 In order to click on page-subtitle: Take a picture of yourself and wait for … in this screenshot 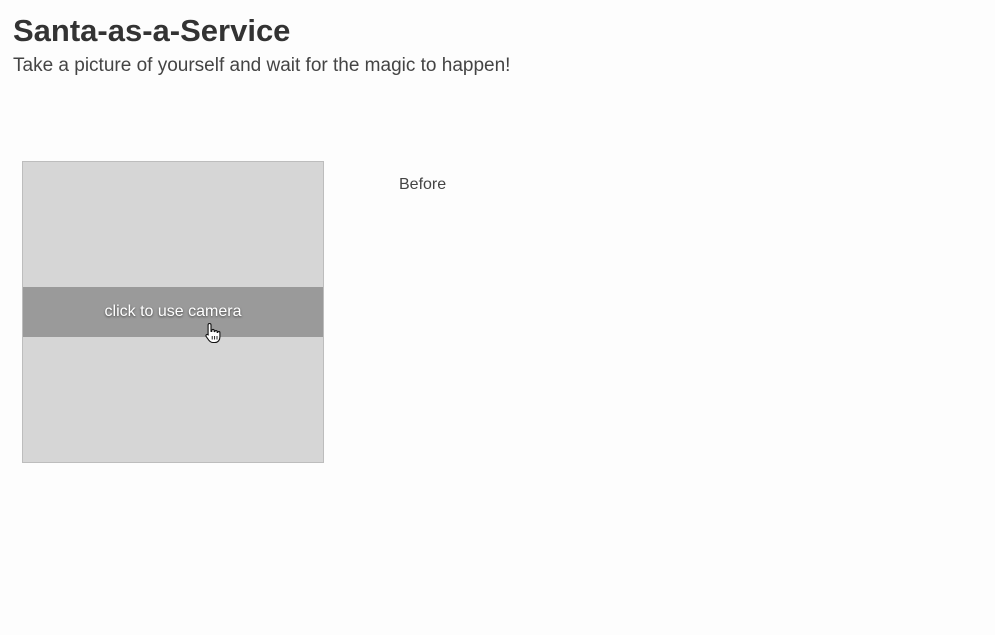, I will do `click(262, 65)`.